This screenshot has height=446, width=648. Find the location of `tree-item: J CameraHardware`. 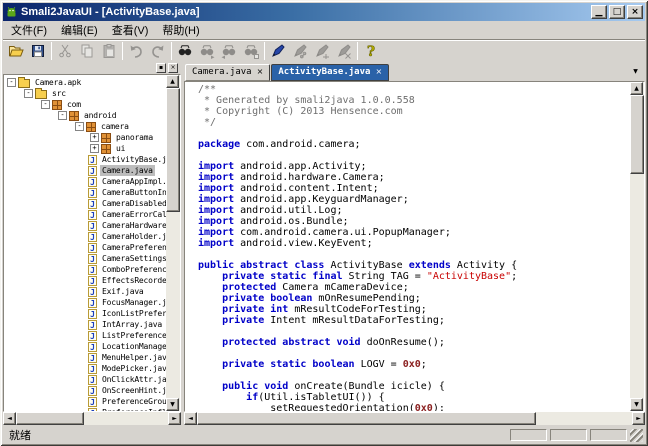

tree-item: J CameraHardware is located at coordinates (85, 225).